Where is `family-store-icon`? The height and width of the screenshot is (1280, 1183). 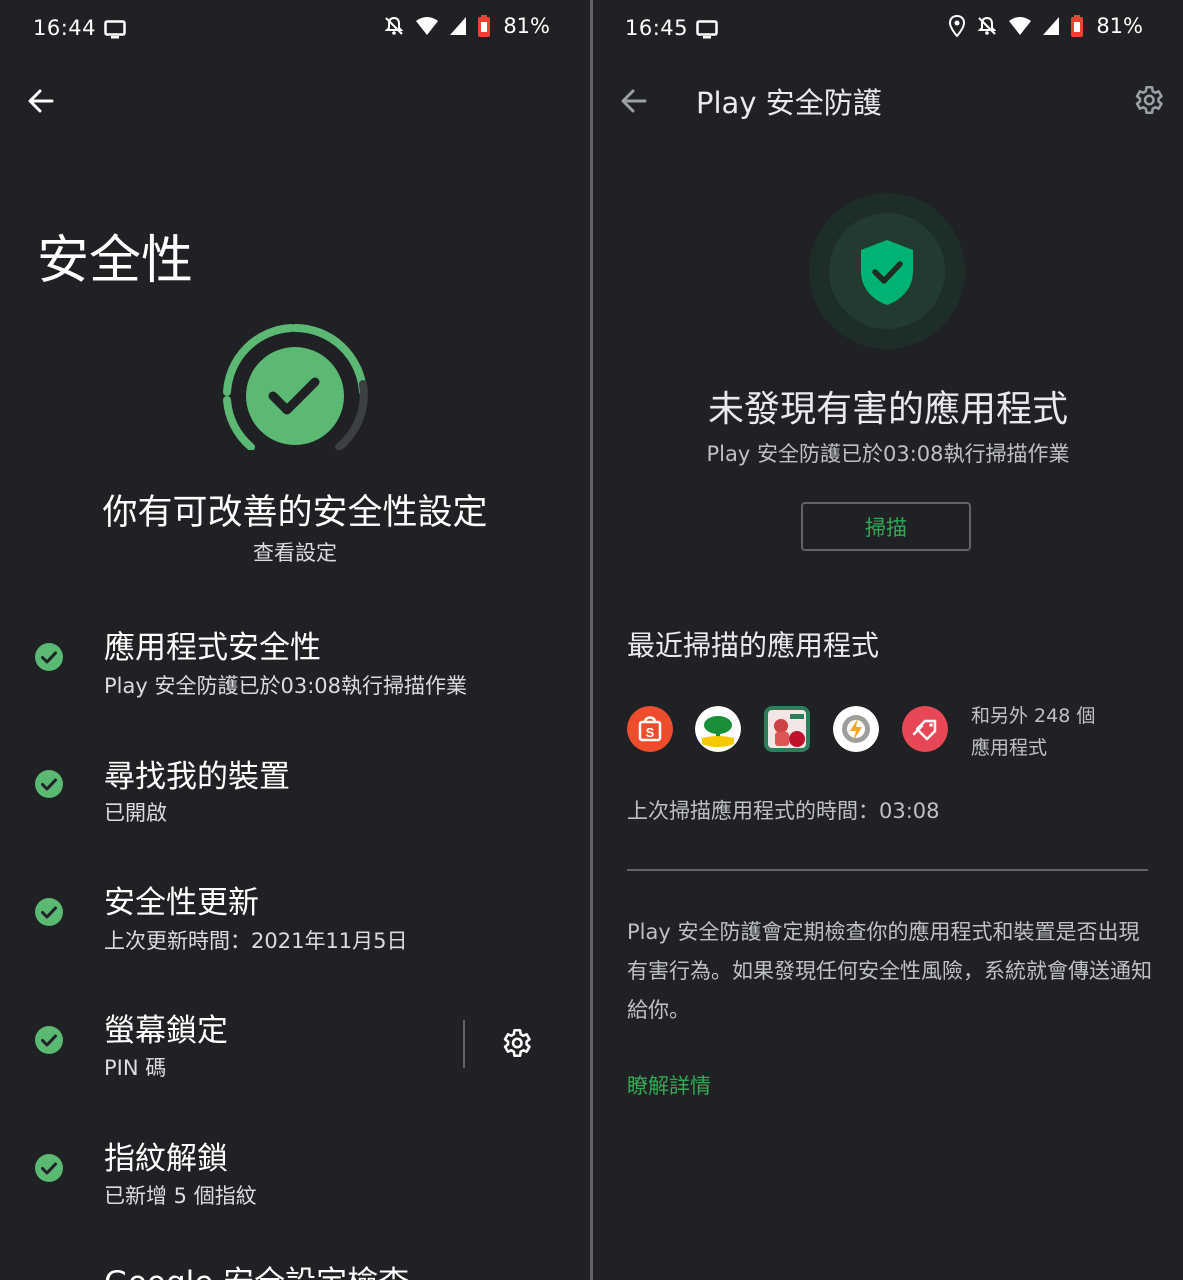 family-store-icon is located at coordinates (787, 729).